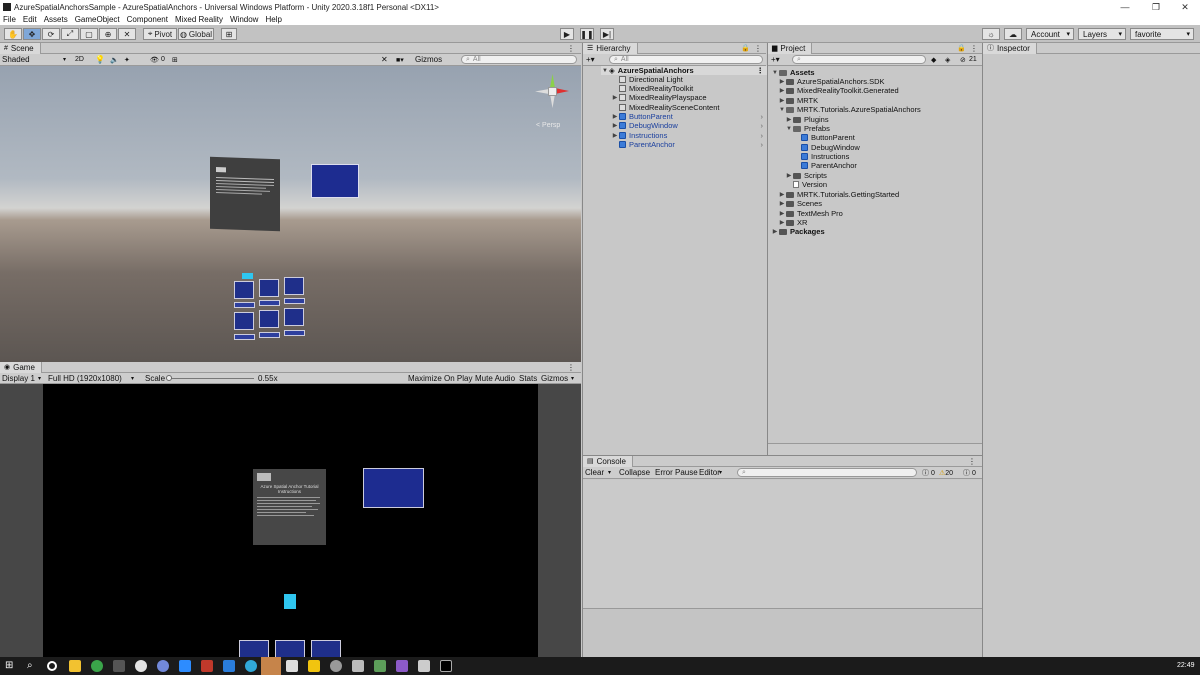 The height and width of the screenshot is (675, 1200). Describe the element at coordinates (358, 666) in the screenshot. I see `remote-desktop-icon` at that location.